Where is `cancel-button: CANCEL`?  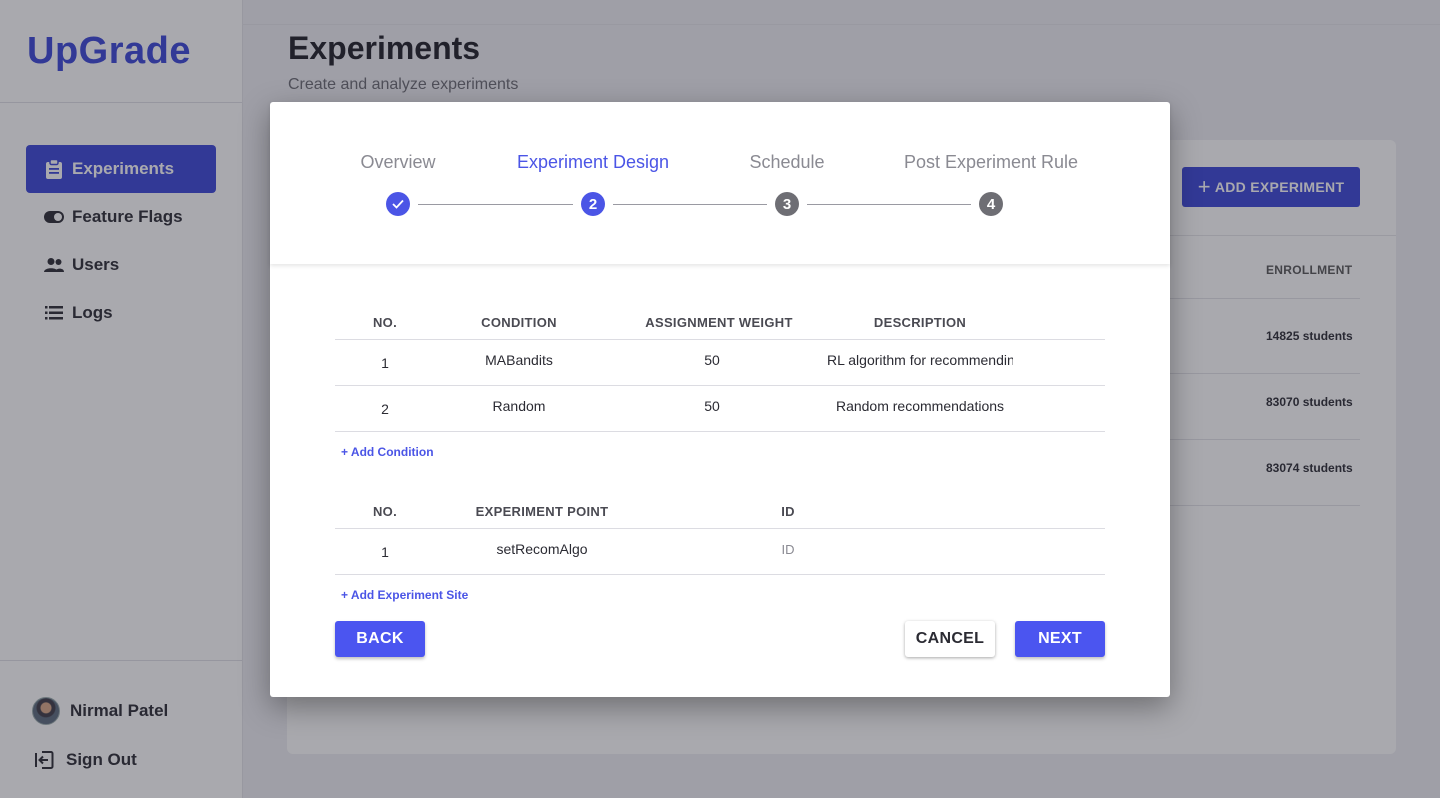 cancel-button: CANCEL is located at coordinates (950, 639).